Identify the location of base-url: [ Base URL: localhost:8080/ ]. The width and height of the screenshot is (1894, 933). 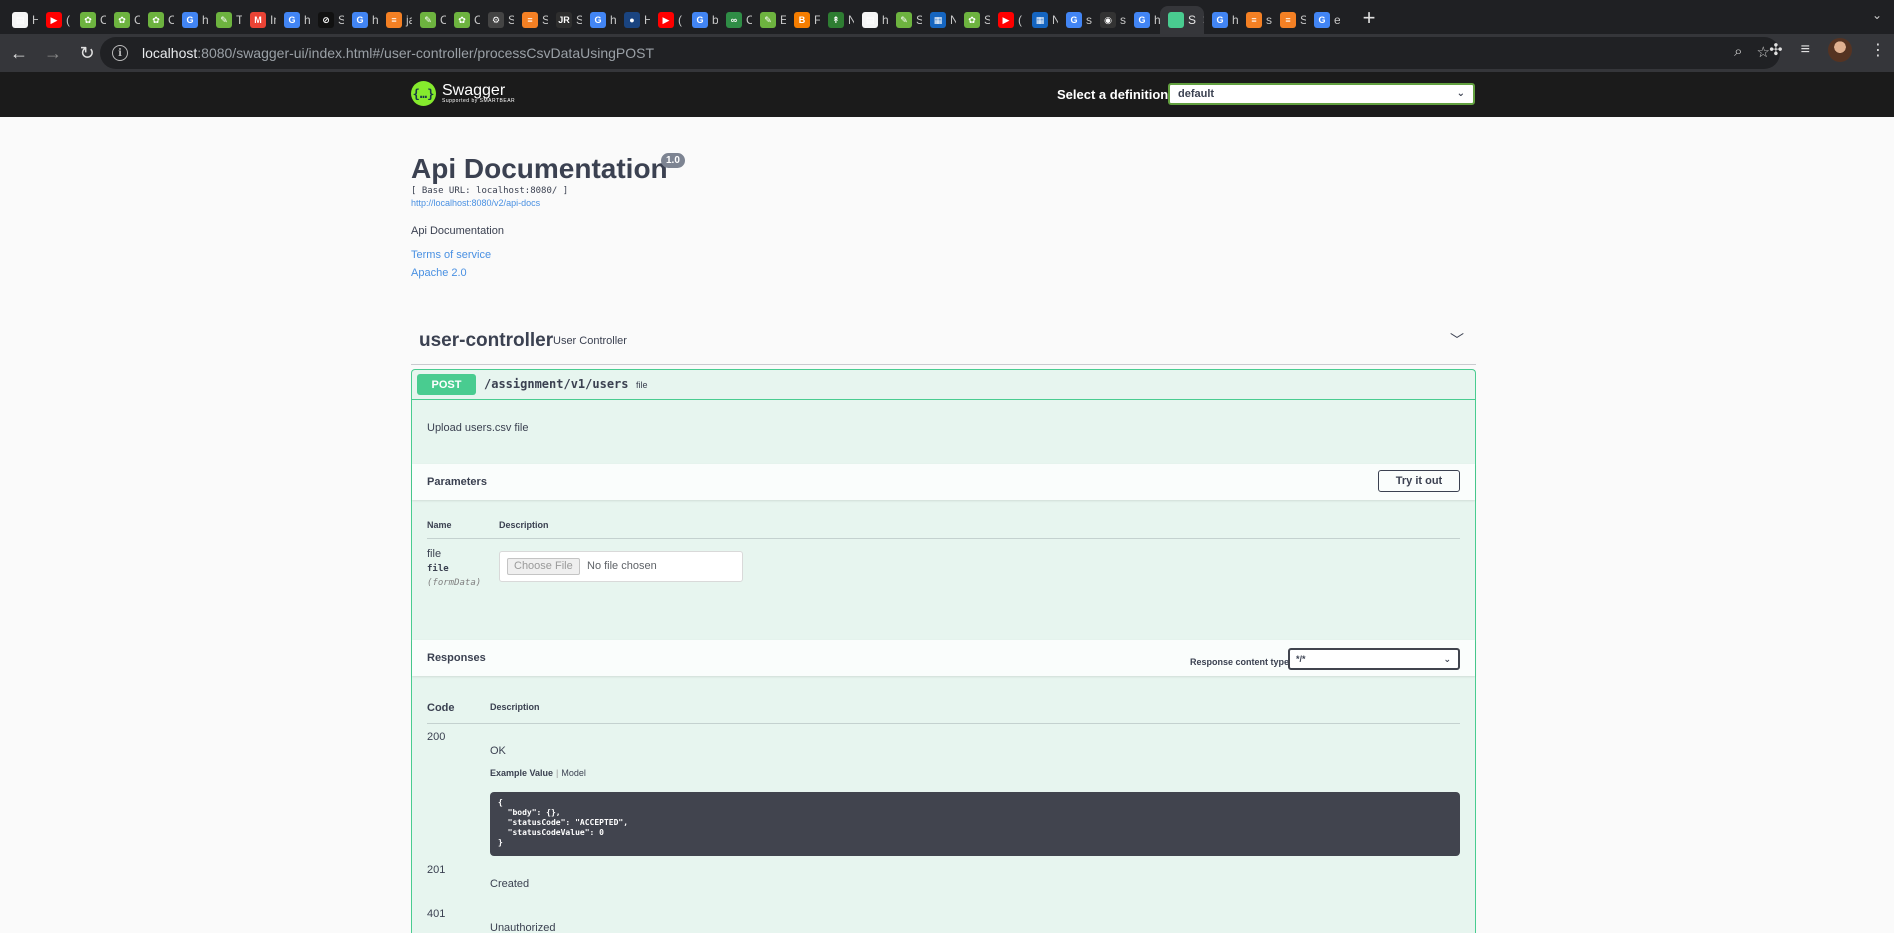
(490, 191).